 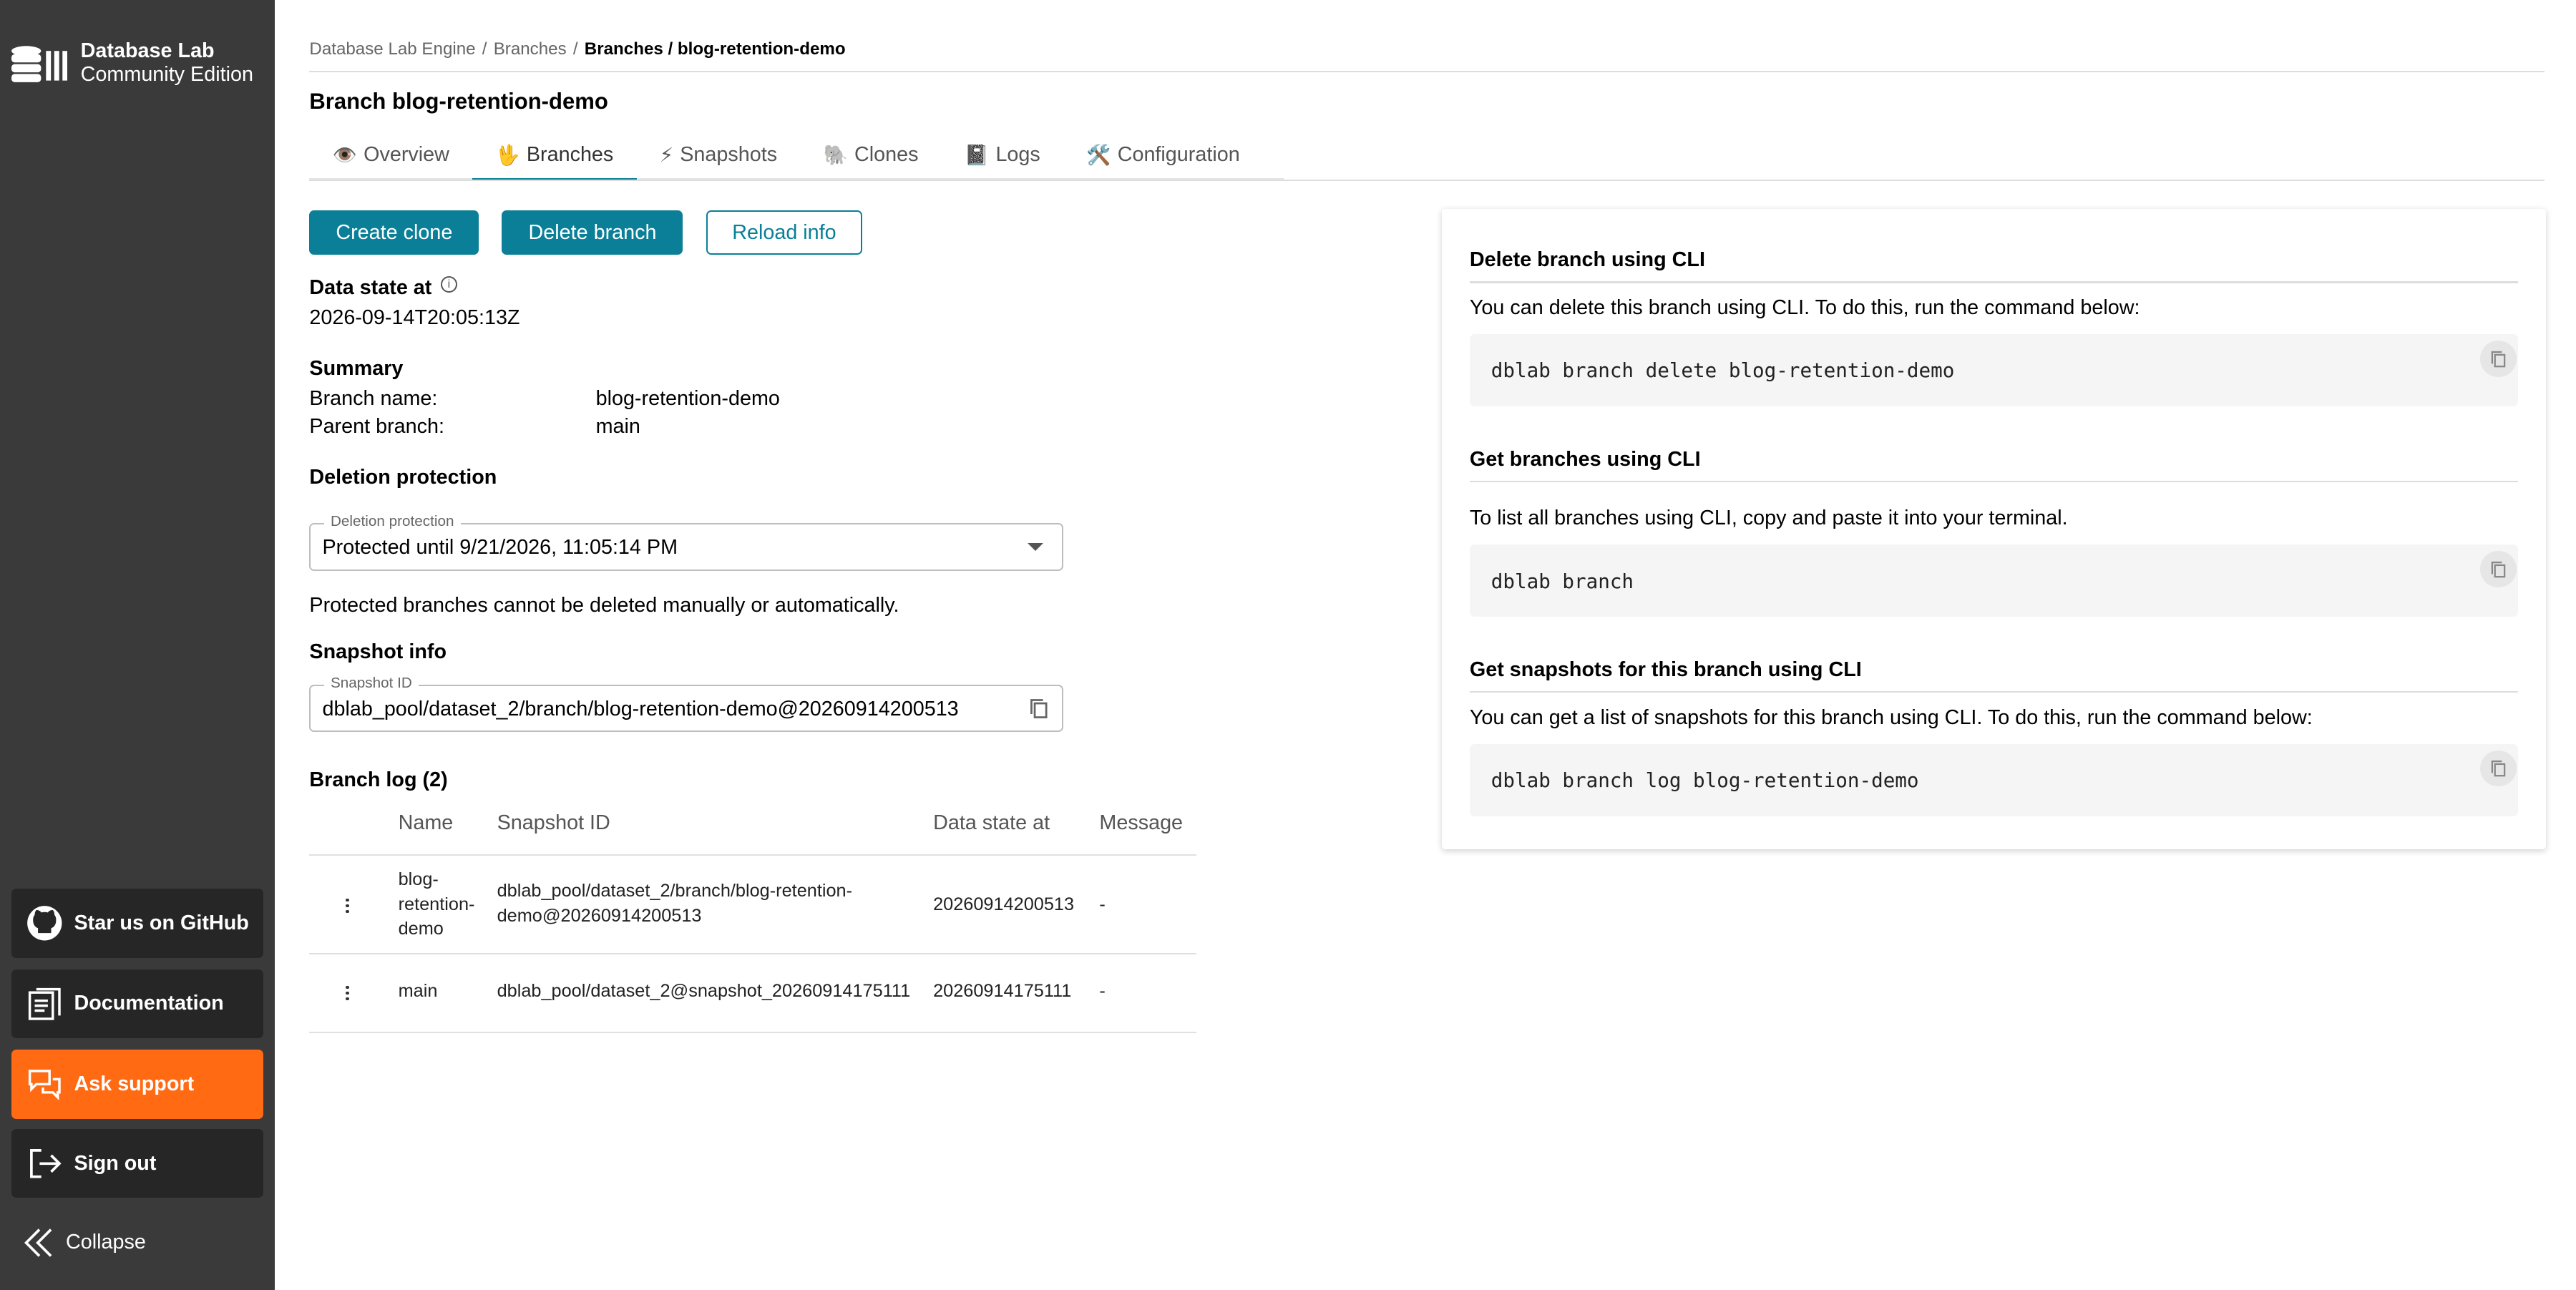 I want to click on deletion-protection-value: Protected until 9/21/2026, 11:05:14 PM, so click(x=500, y=548).